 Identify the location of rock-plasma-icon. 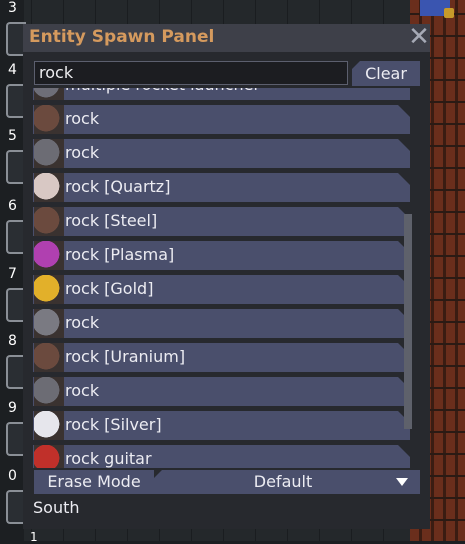
(49, 255).